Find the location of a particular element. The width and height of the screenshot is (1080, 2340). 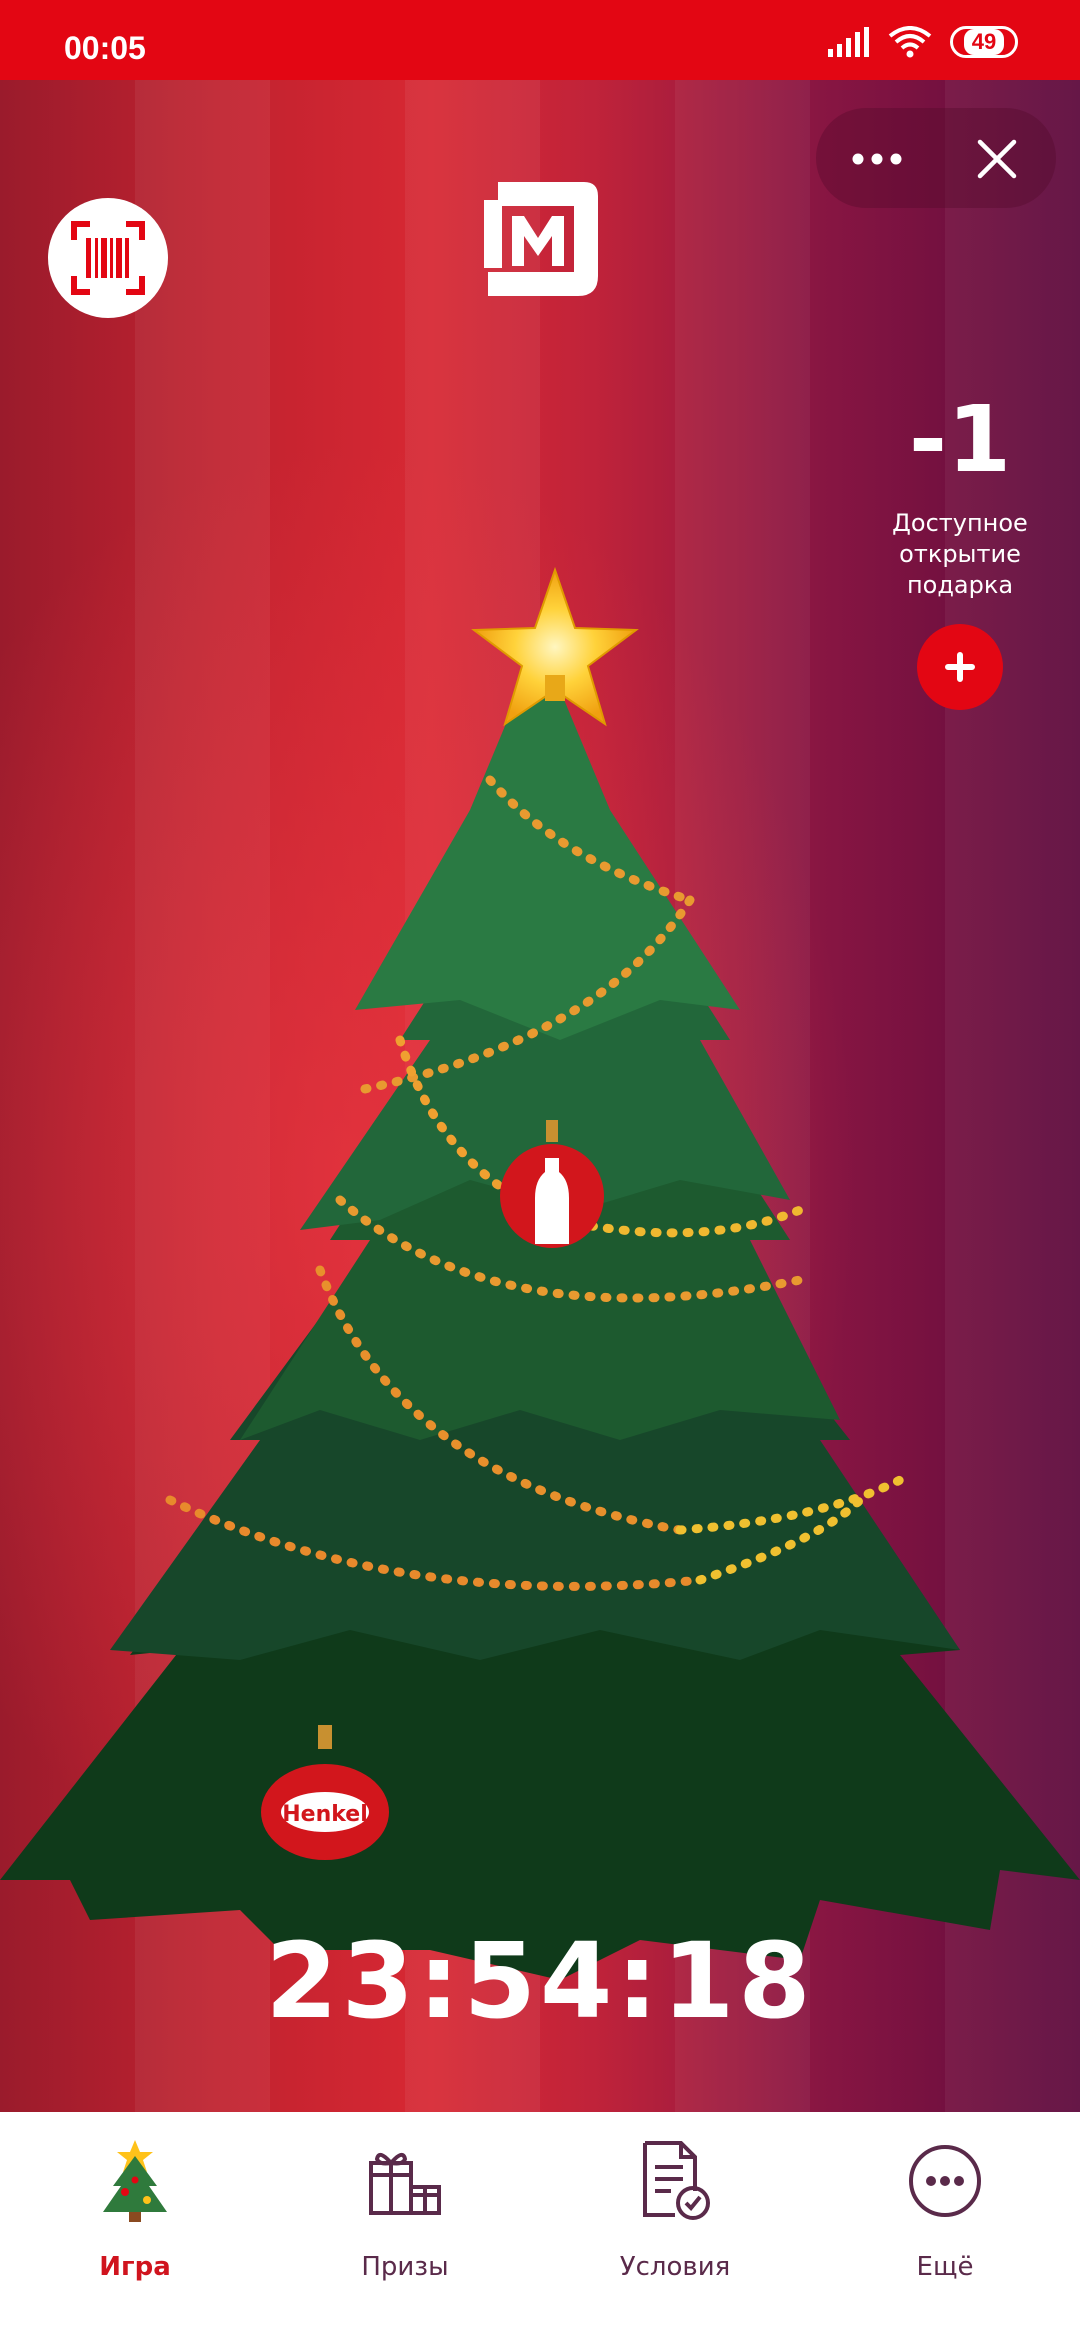

countdown-timer: 23:54:18 is located at coordinates (540, 1981).